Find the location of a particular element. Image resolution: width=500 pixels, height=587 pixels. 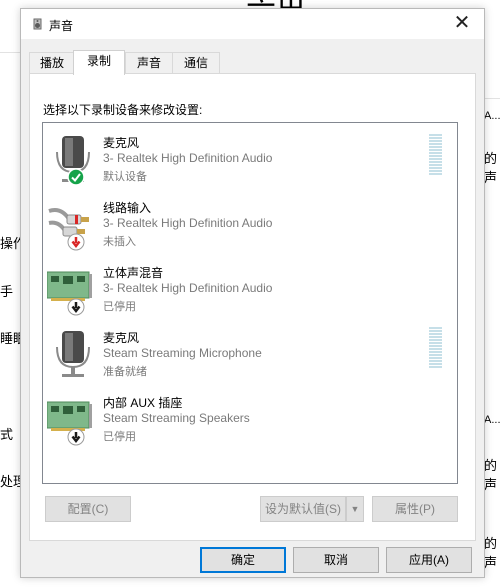

tab-playback: 播放 is located at coordinates (52, 63).